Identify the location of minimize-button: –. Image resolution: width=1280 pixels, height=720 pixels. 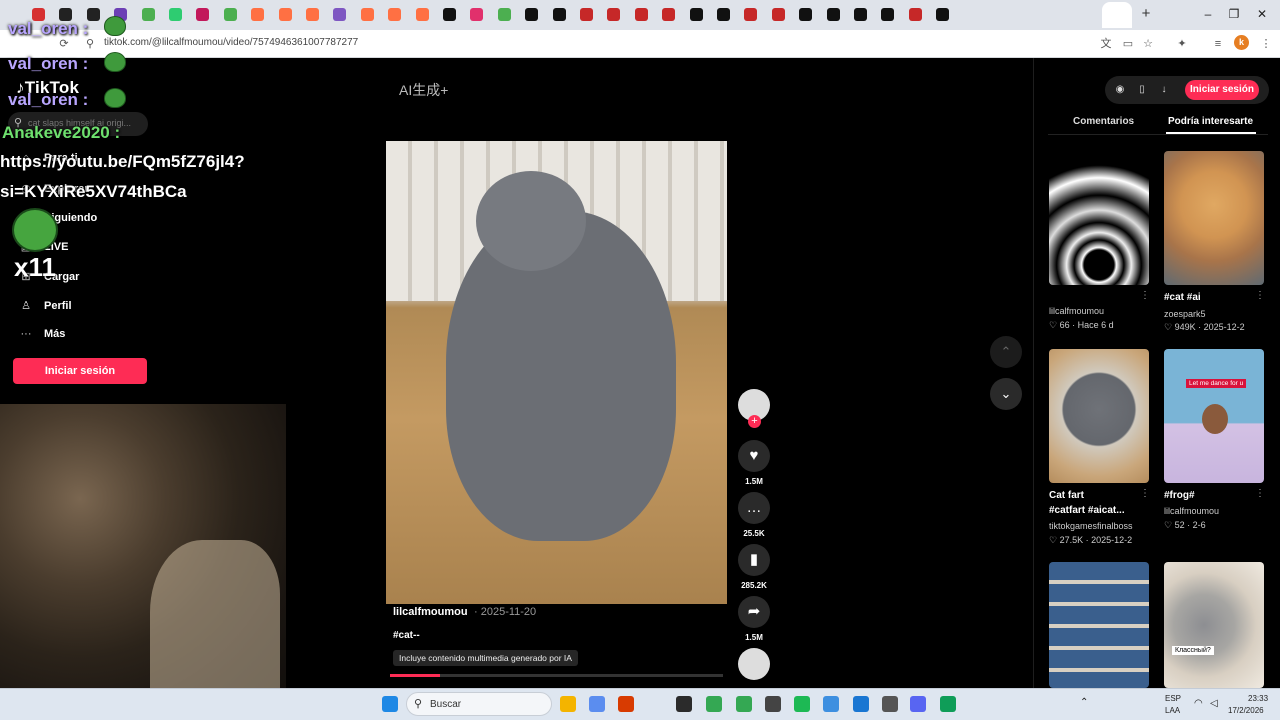
(1208, 14).